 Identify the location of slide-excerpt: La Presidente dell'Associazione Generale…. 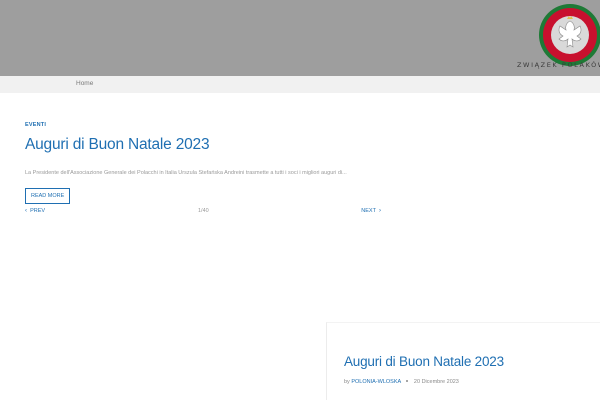
(186, 173).